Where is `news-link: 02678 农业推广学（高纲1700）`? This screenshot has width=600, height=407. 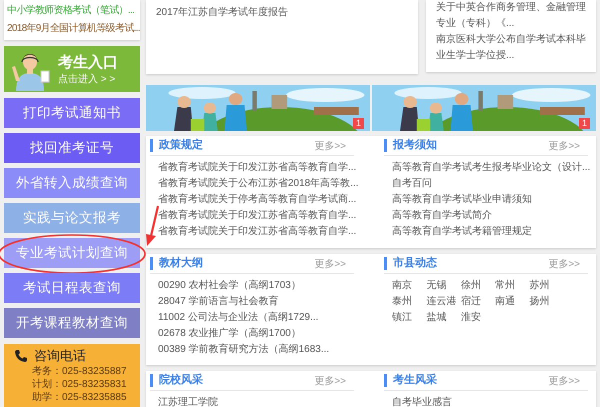
news-link: 02678 农业推广学（高纲1700） is located at coordinates (256, 334).